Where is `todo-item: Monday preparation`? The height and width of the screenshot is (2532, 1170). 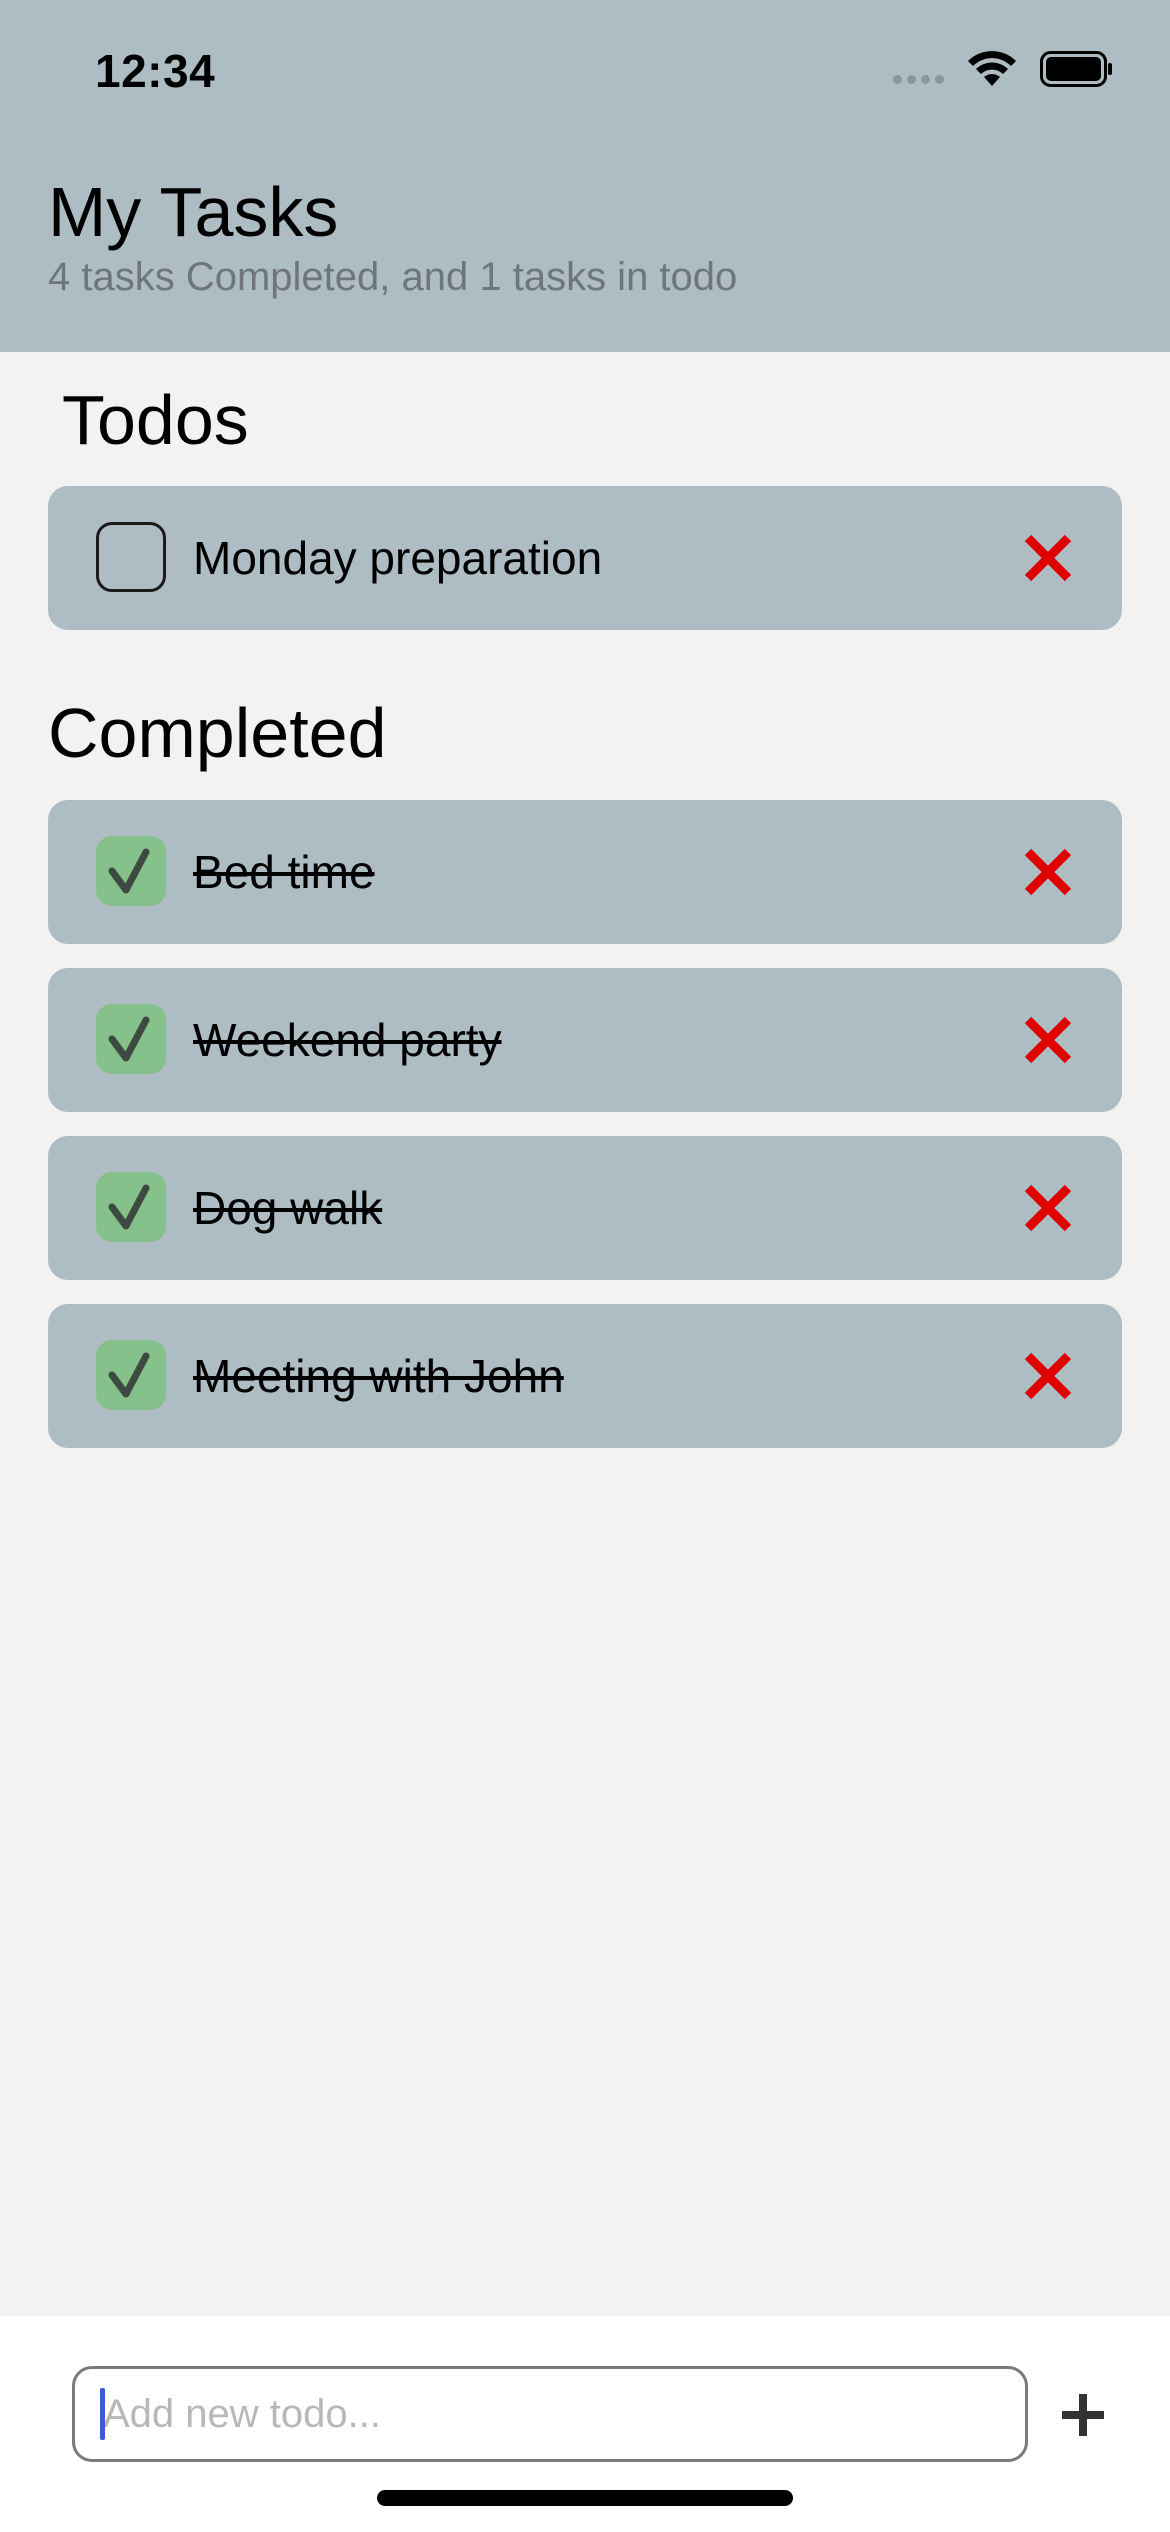 todo-item: Monday preparation is located at coordinates (585, 558).